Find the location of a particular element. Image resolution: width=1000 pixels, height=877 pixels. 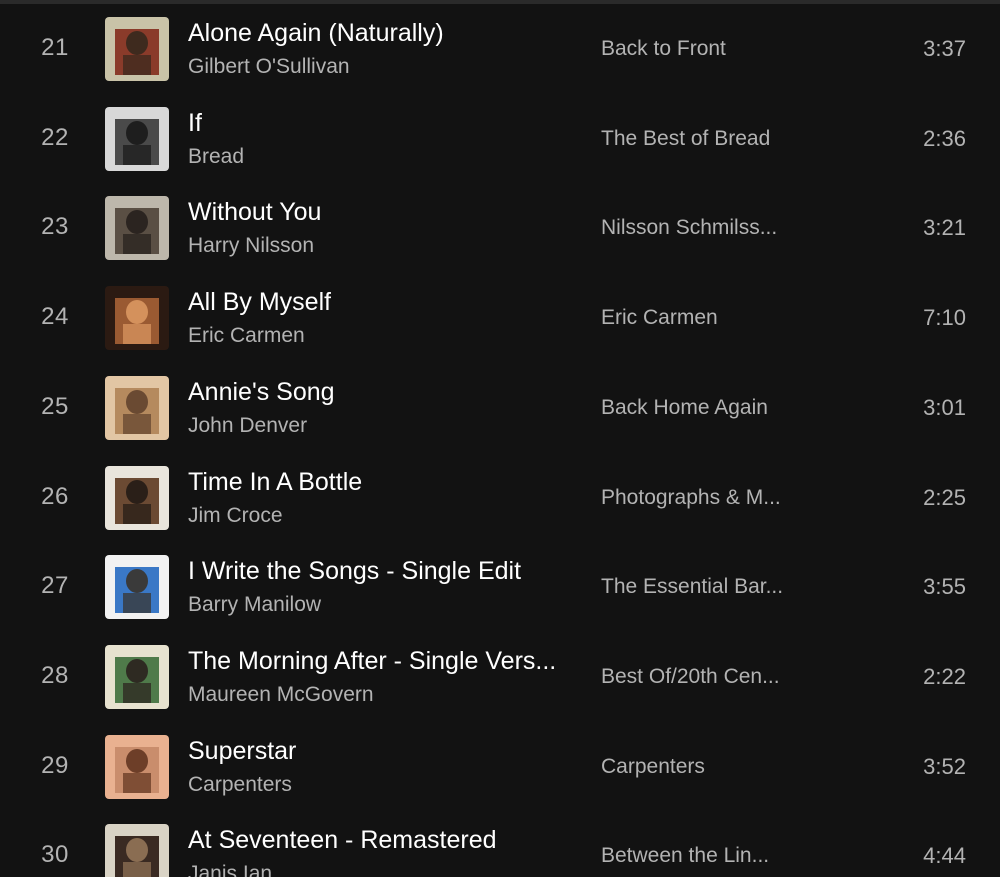

track-number: 30 is located at coordinates (55, 855).